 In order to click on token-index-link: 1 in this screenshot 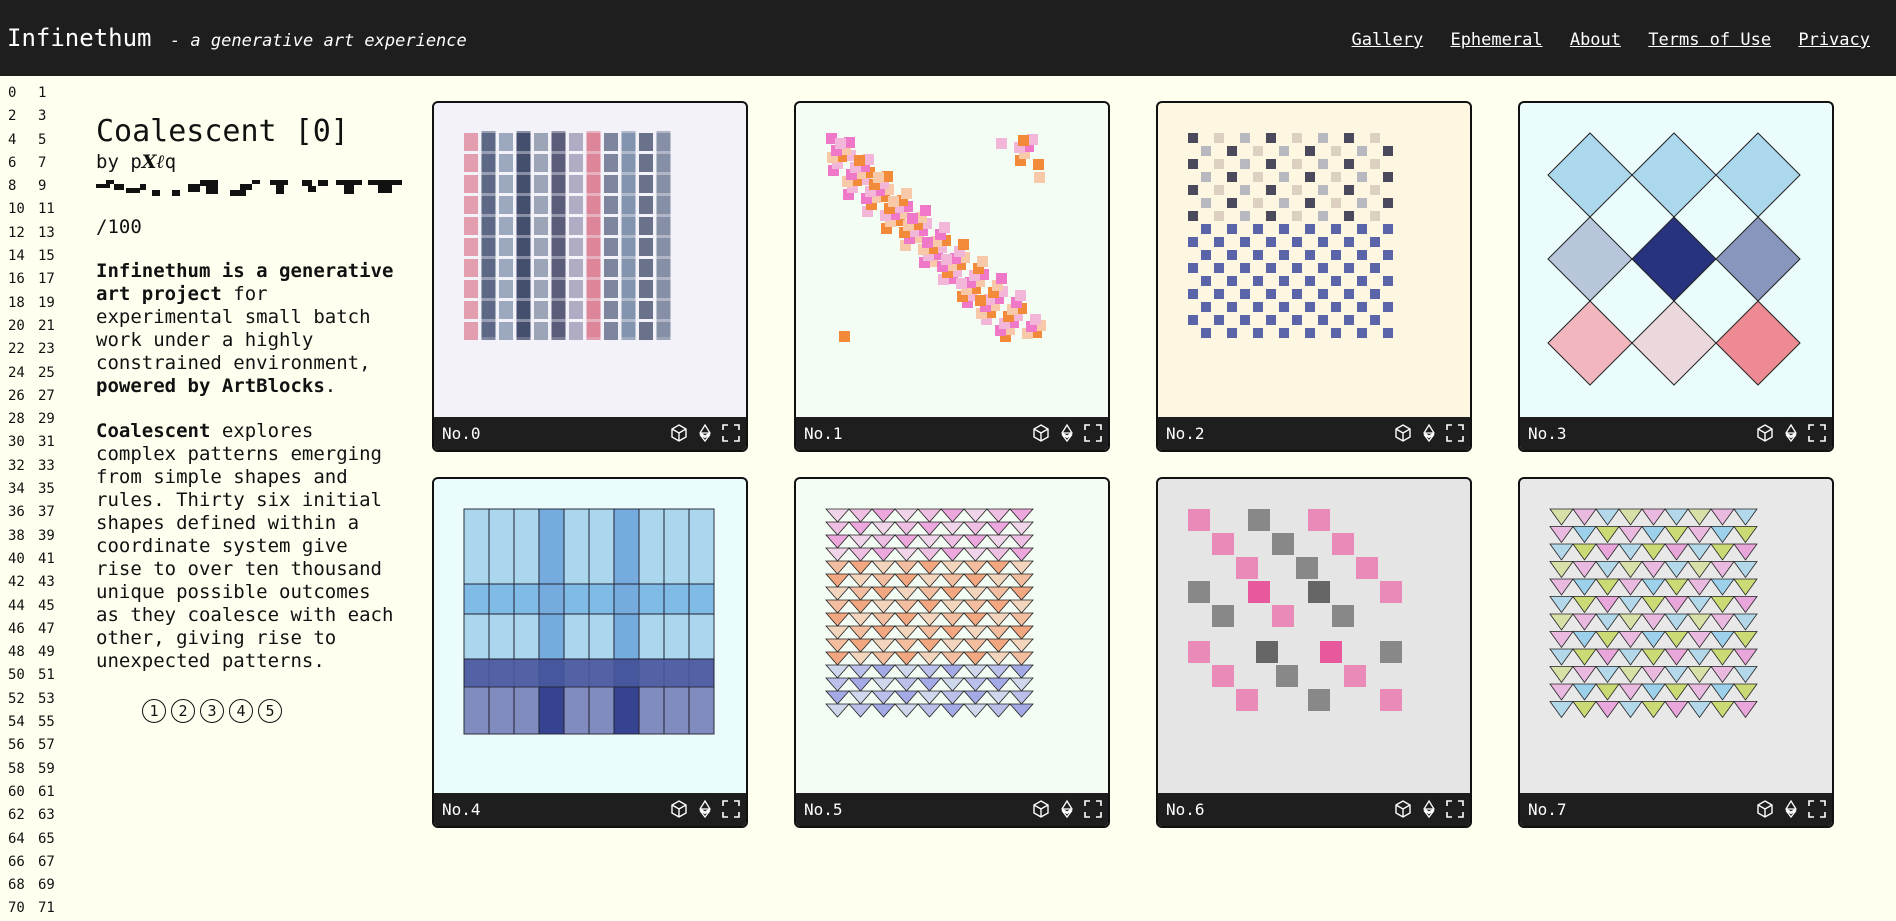, I will do `click(53, 93)`.